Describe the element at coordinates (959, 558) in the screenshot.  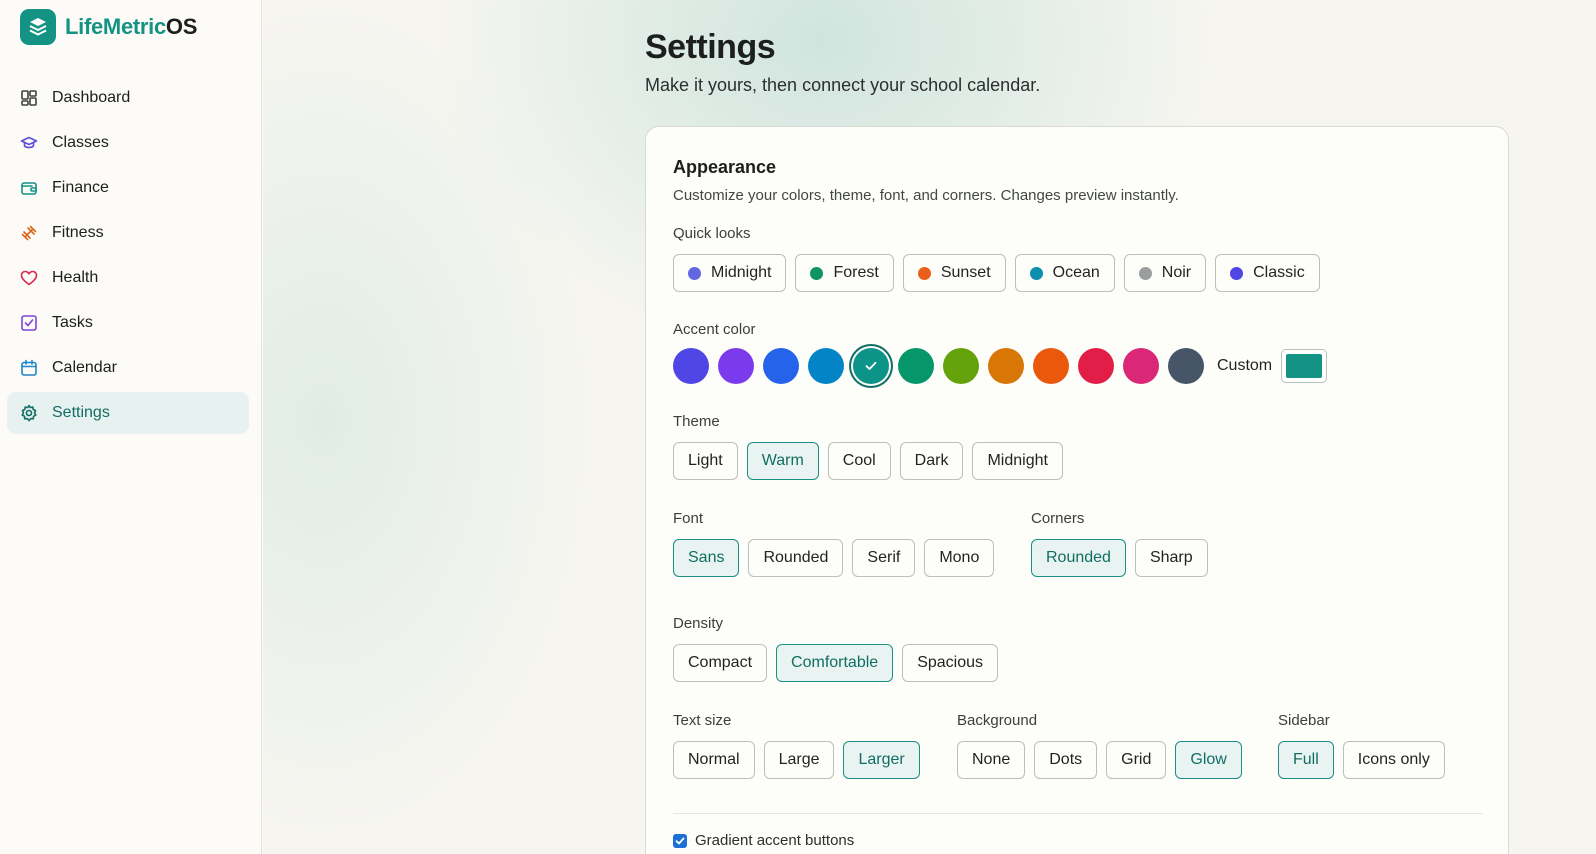
I see `font-option-mono: Mono` at that location.